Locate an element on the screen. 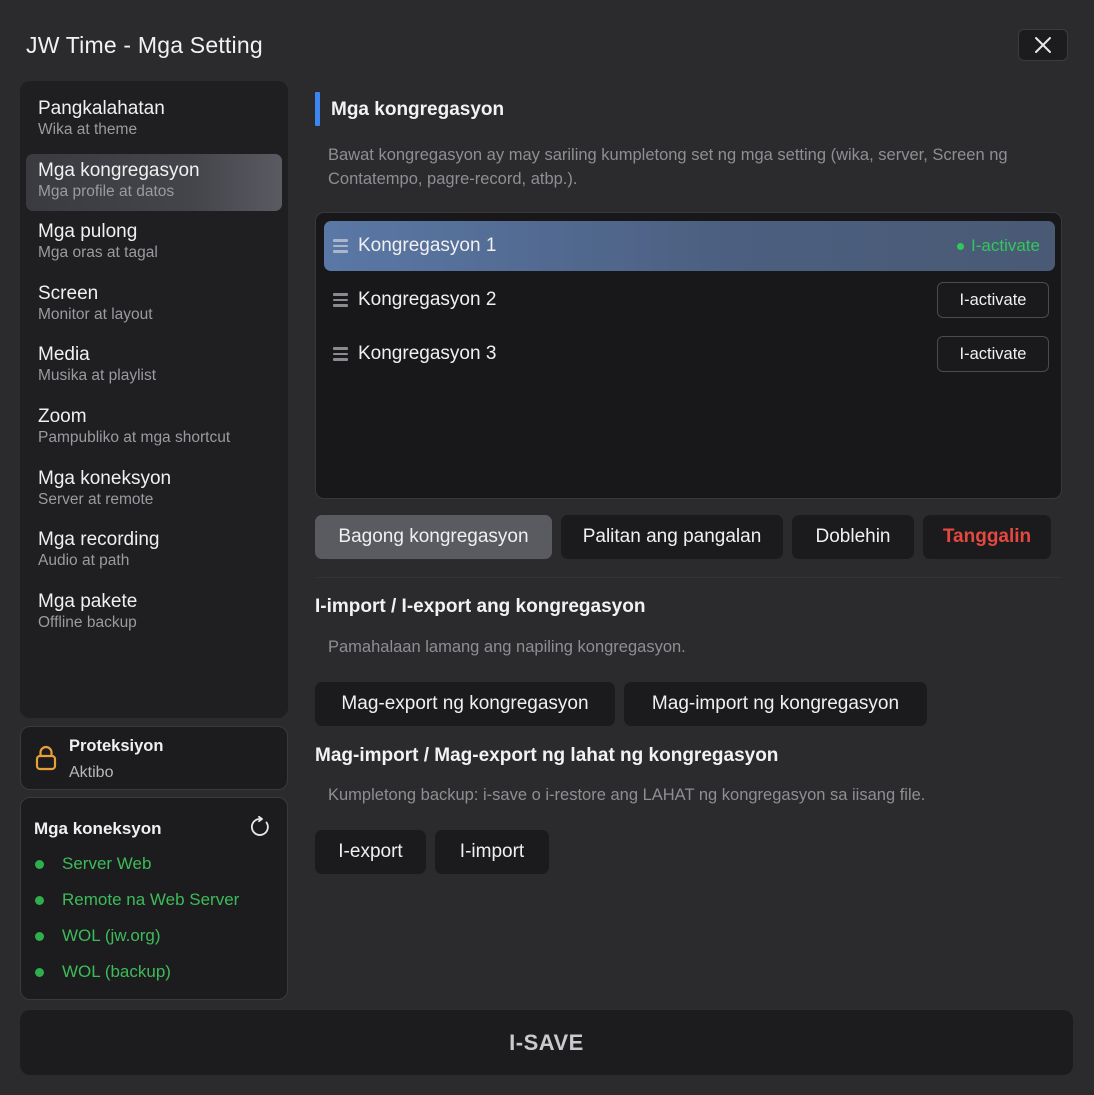 This screenshot has height=1095, width=1094. protection-card: Proteksiyon Aktibo is located at coordinates (154, 758).